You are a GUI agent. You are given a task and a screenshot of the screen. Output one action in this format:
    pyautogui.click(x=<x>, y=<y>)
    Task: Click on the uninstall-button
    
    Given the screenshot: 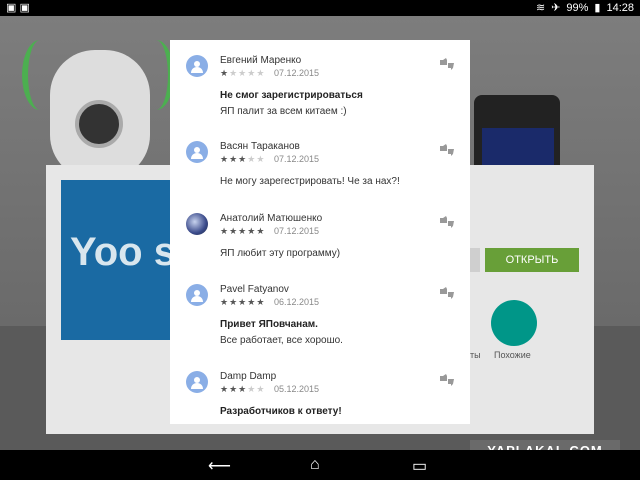 What is the action you would take?
    pyautogui.click(x=475, y=260)
    